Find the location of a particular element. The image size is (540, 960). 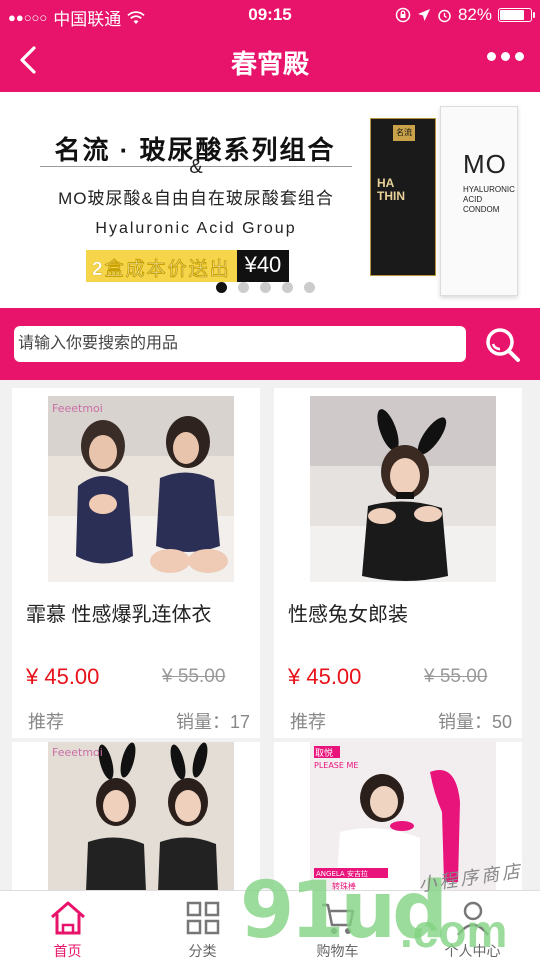

status-right: 82% is located at coordinates (465, 15).